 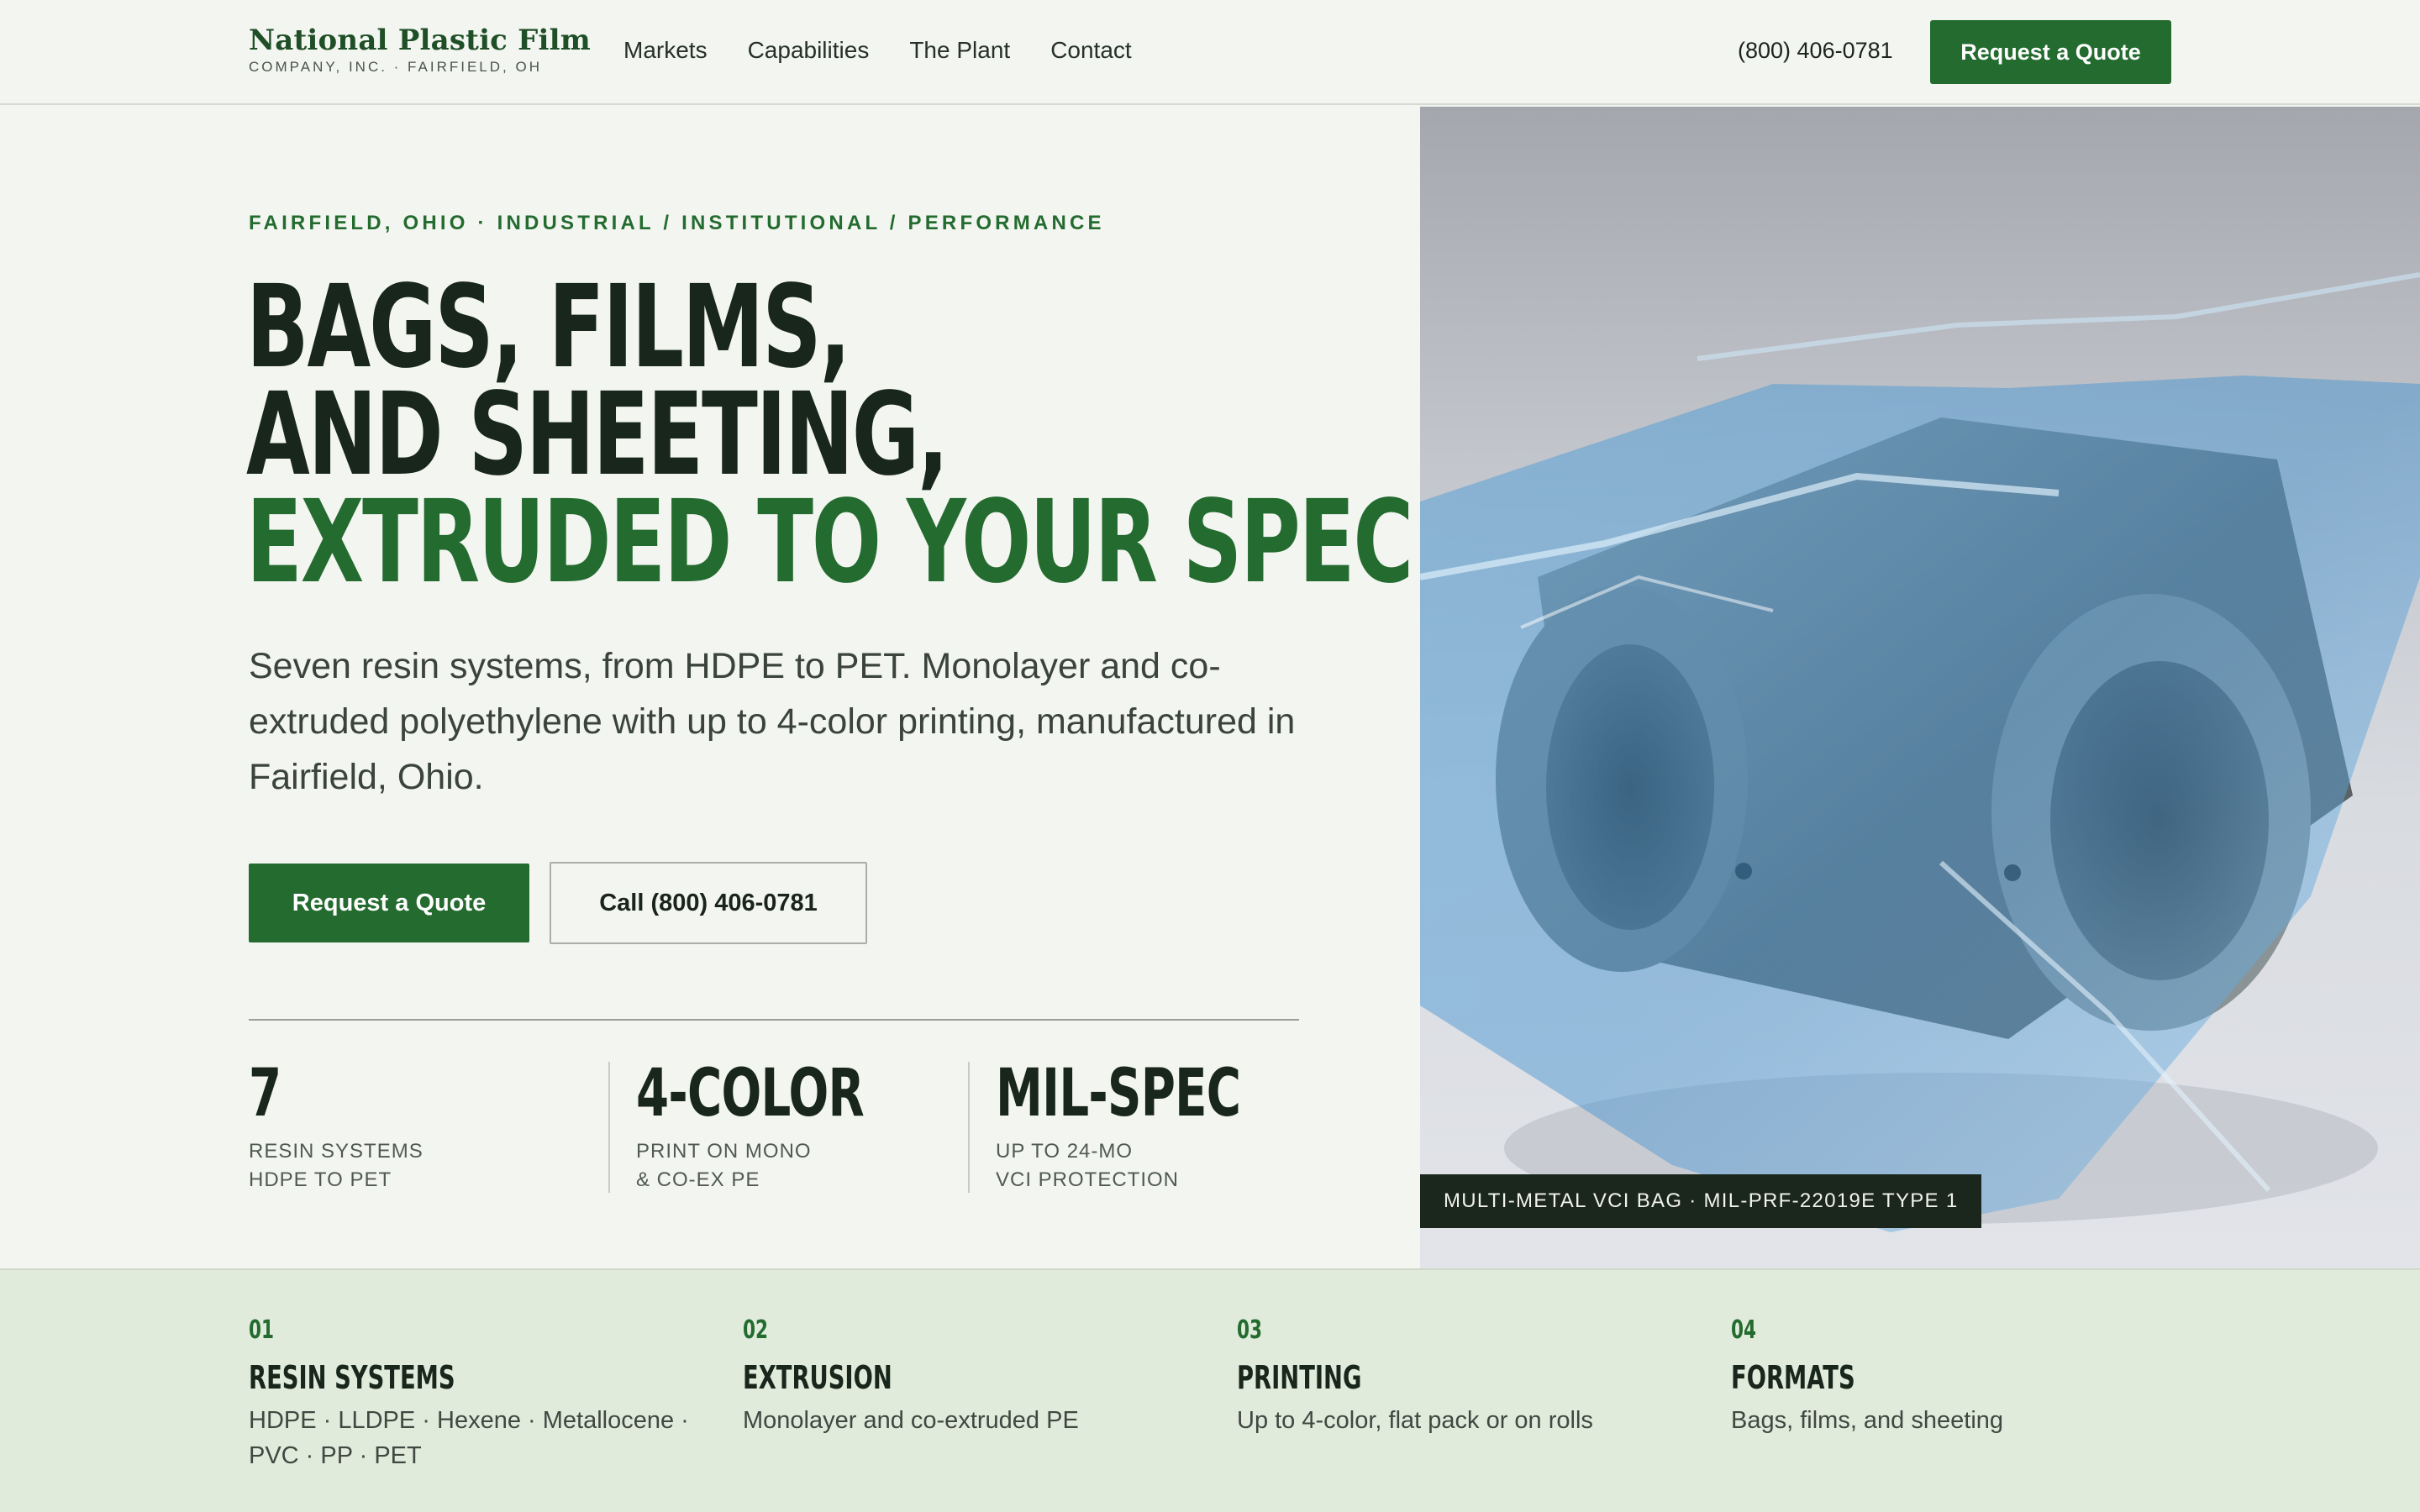 What do you see at coordinates (665, 50) in the screenshot?
I see `nav-link-markets: Markets` at bounding box center [665, 50].